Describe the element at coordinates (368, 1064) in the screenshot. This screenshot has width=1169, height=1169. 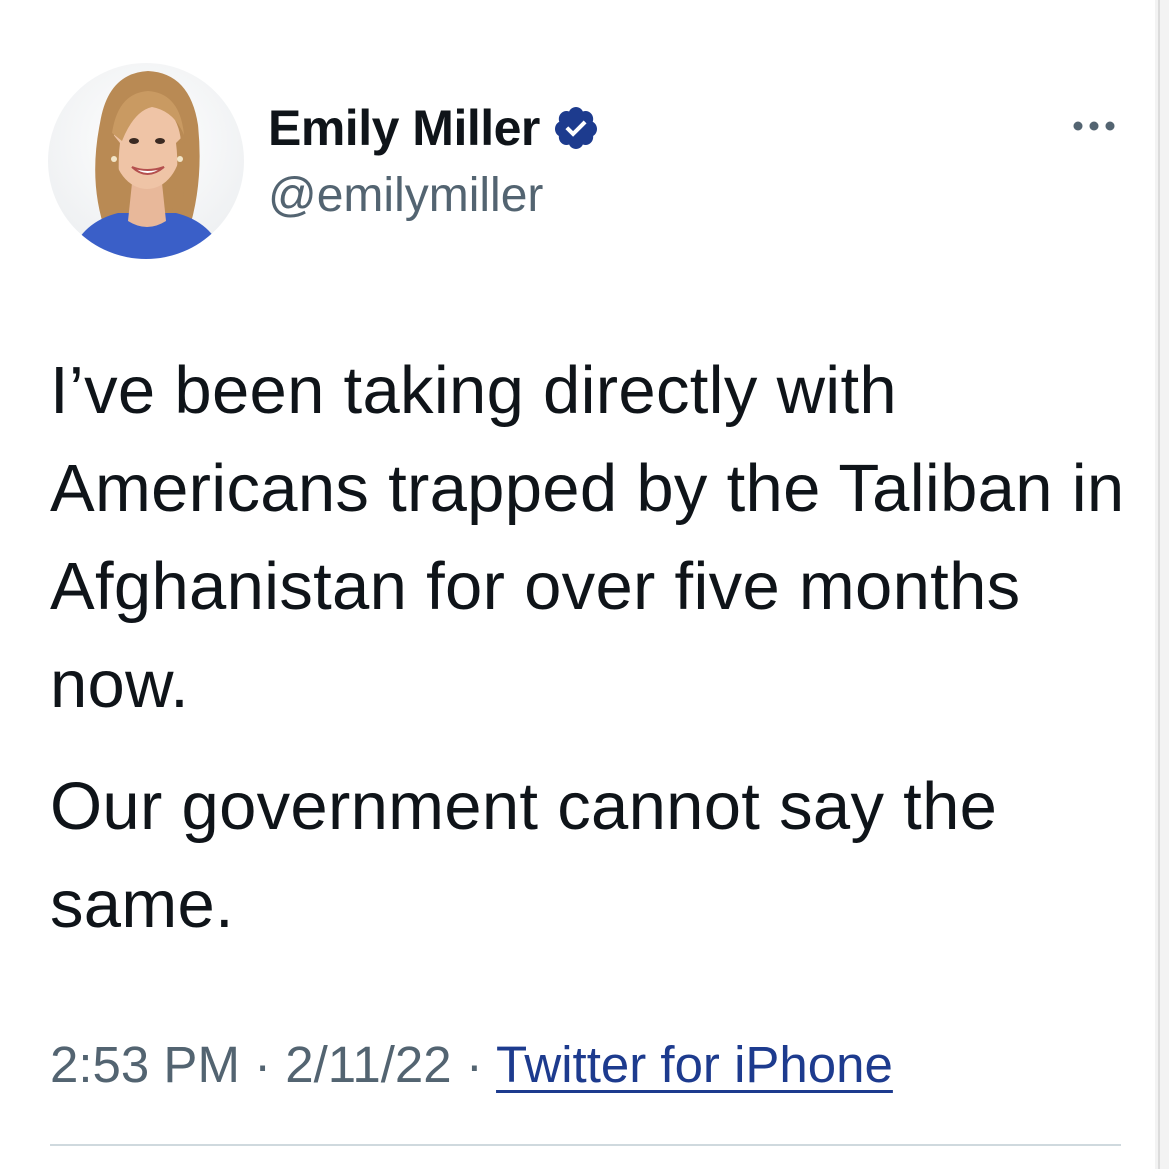
I see `tweet-date: 2/11/22` at that location.